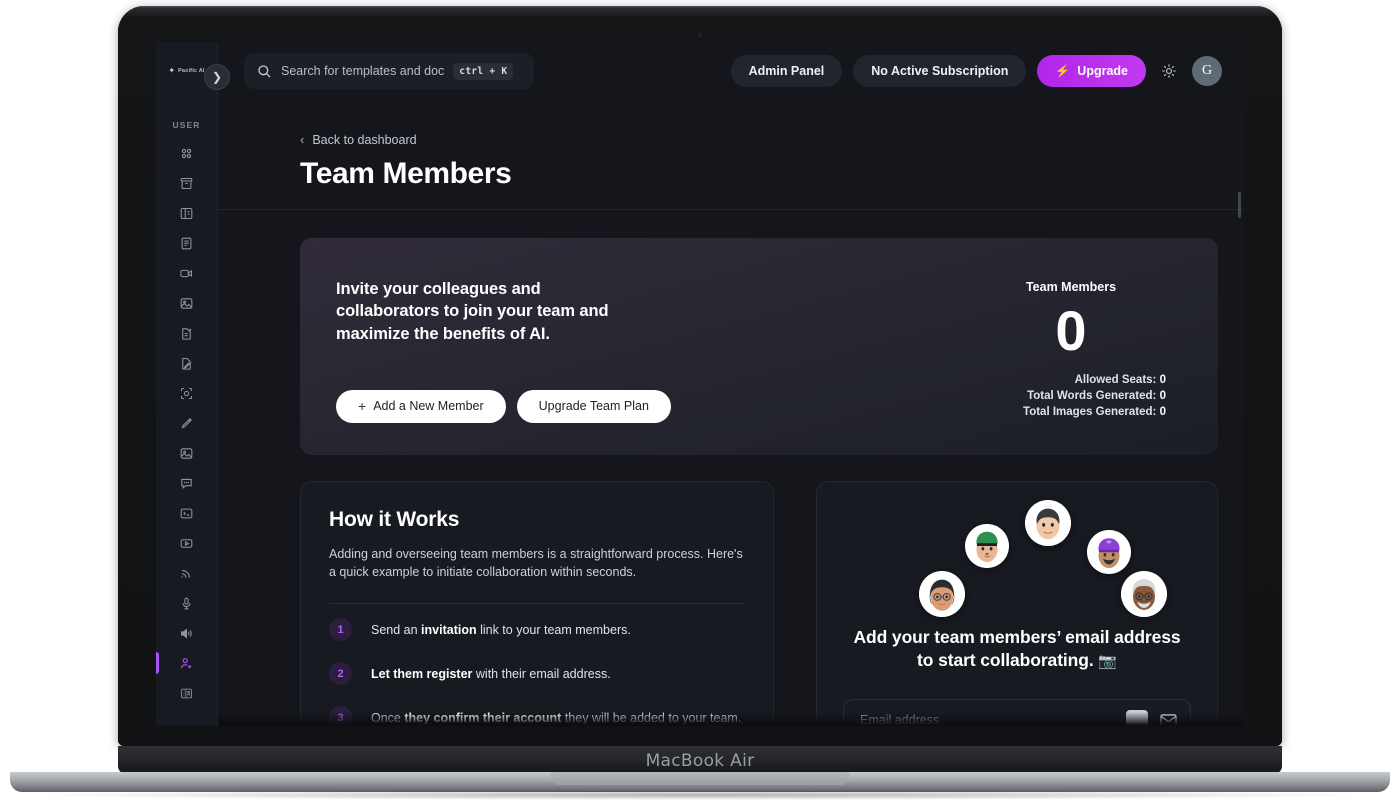  I want to click on sidebar-item-panels, so click(187, 213).